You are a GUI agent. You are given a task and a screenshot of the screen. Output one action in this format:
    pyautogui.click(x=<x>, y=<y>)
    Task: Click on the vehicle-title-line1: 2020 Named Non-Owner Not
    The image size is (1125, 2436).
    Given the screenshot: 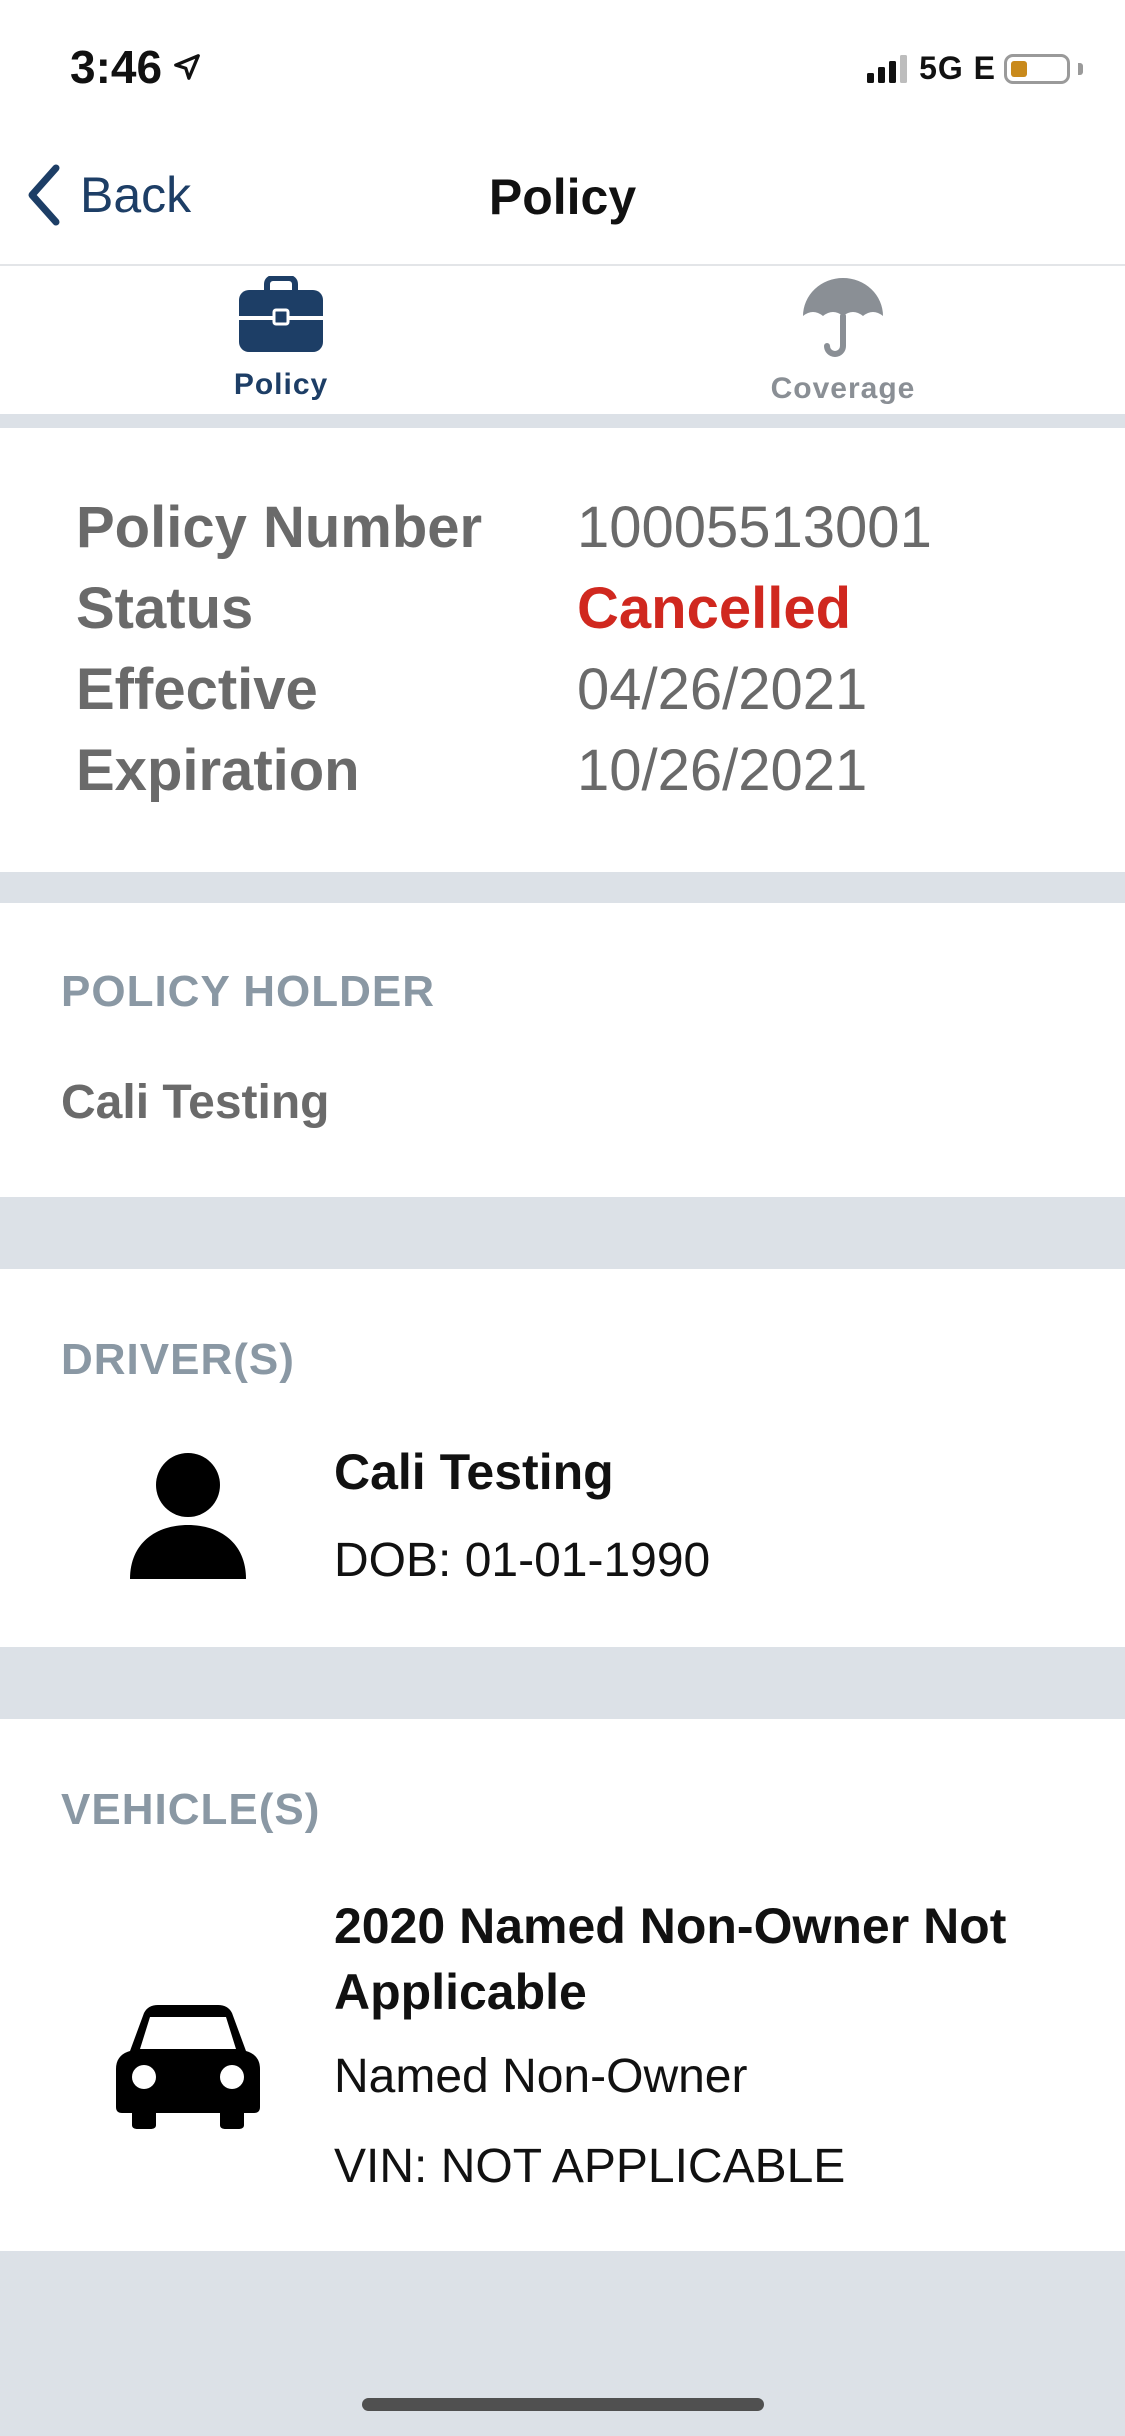 What is the action you would take?
    pyautogui.click(x=670, y=1926)
    